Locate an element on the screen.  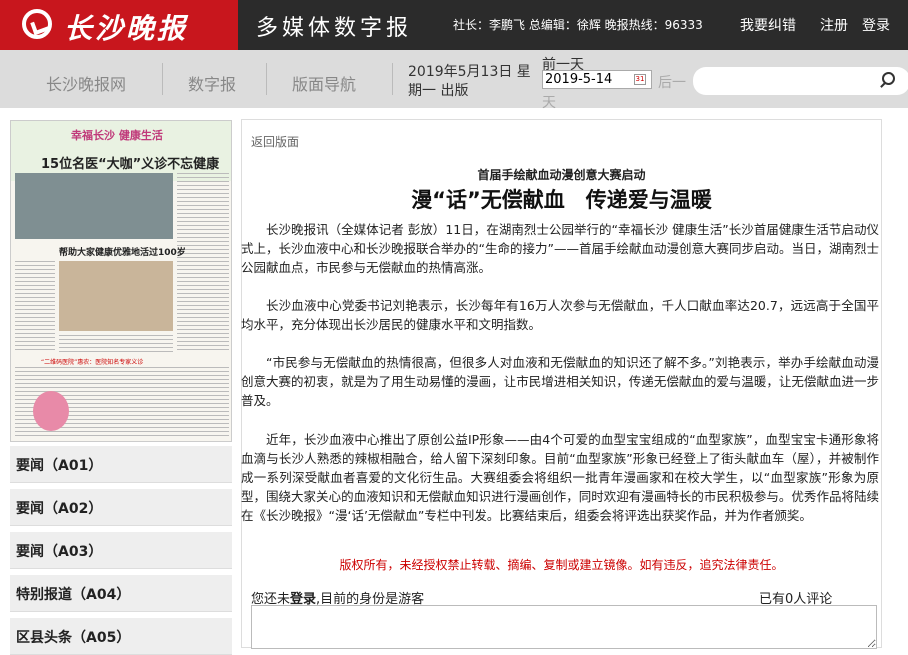
site-logo: 长沙晚报 is located at coordinates (119, 25).